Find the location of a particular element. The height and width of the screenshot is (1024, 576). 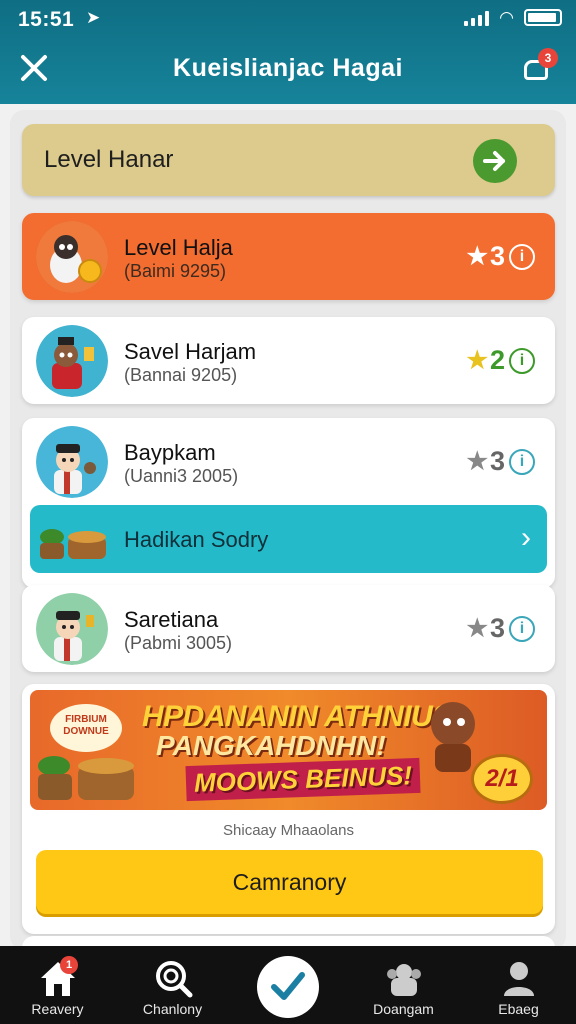

check-icon is located at coordinates (288, 986).